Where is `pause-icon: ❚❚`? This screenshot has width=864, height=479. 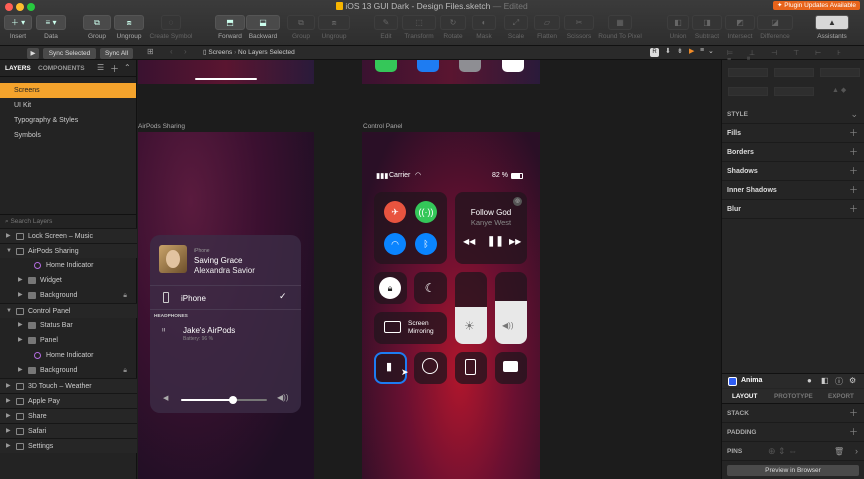 pause-icon: ❚❚ is located at coordinates (495, 241).